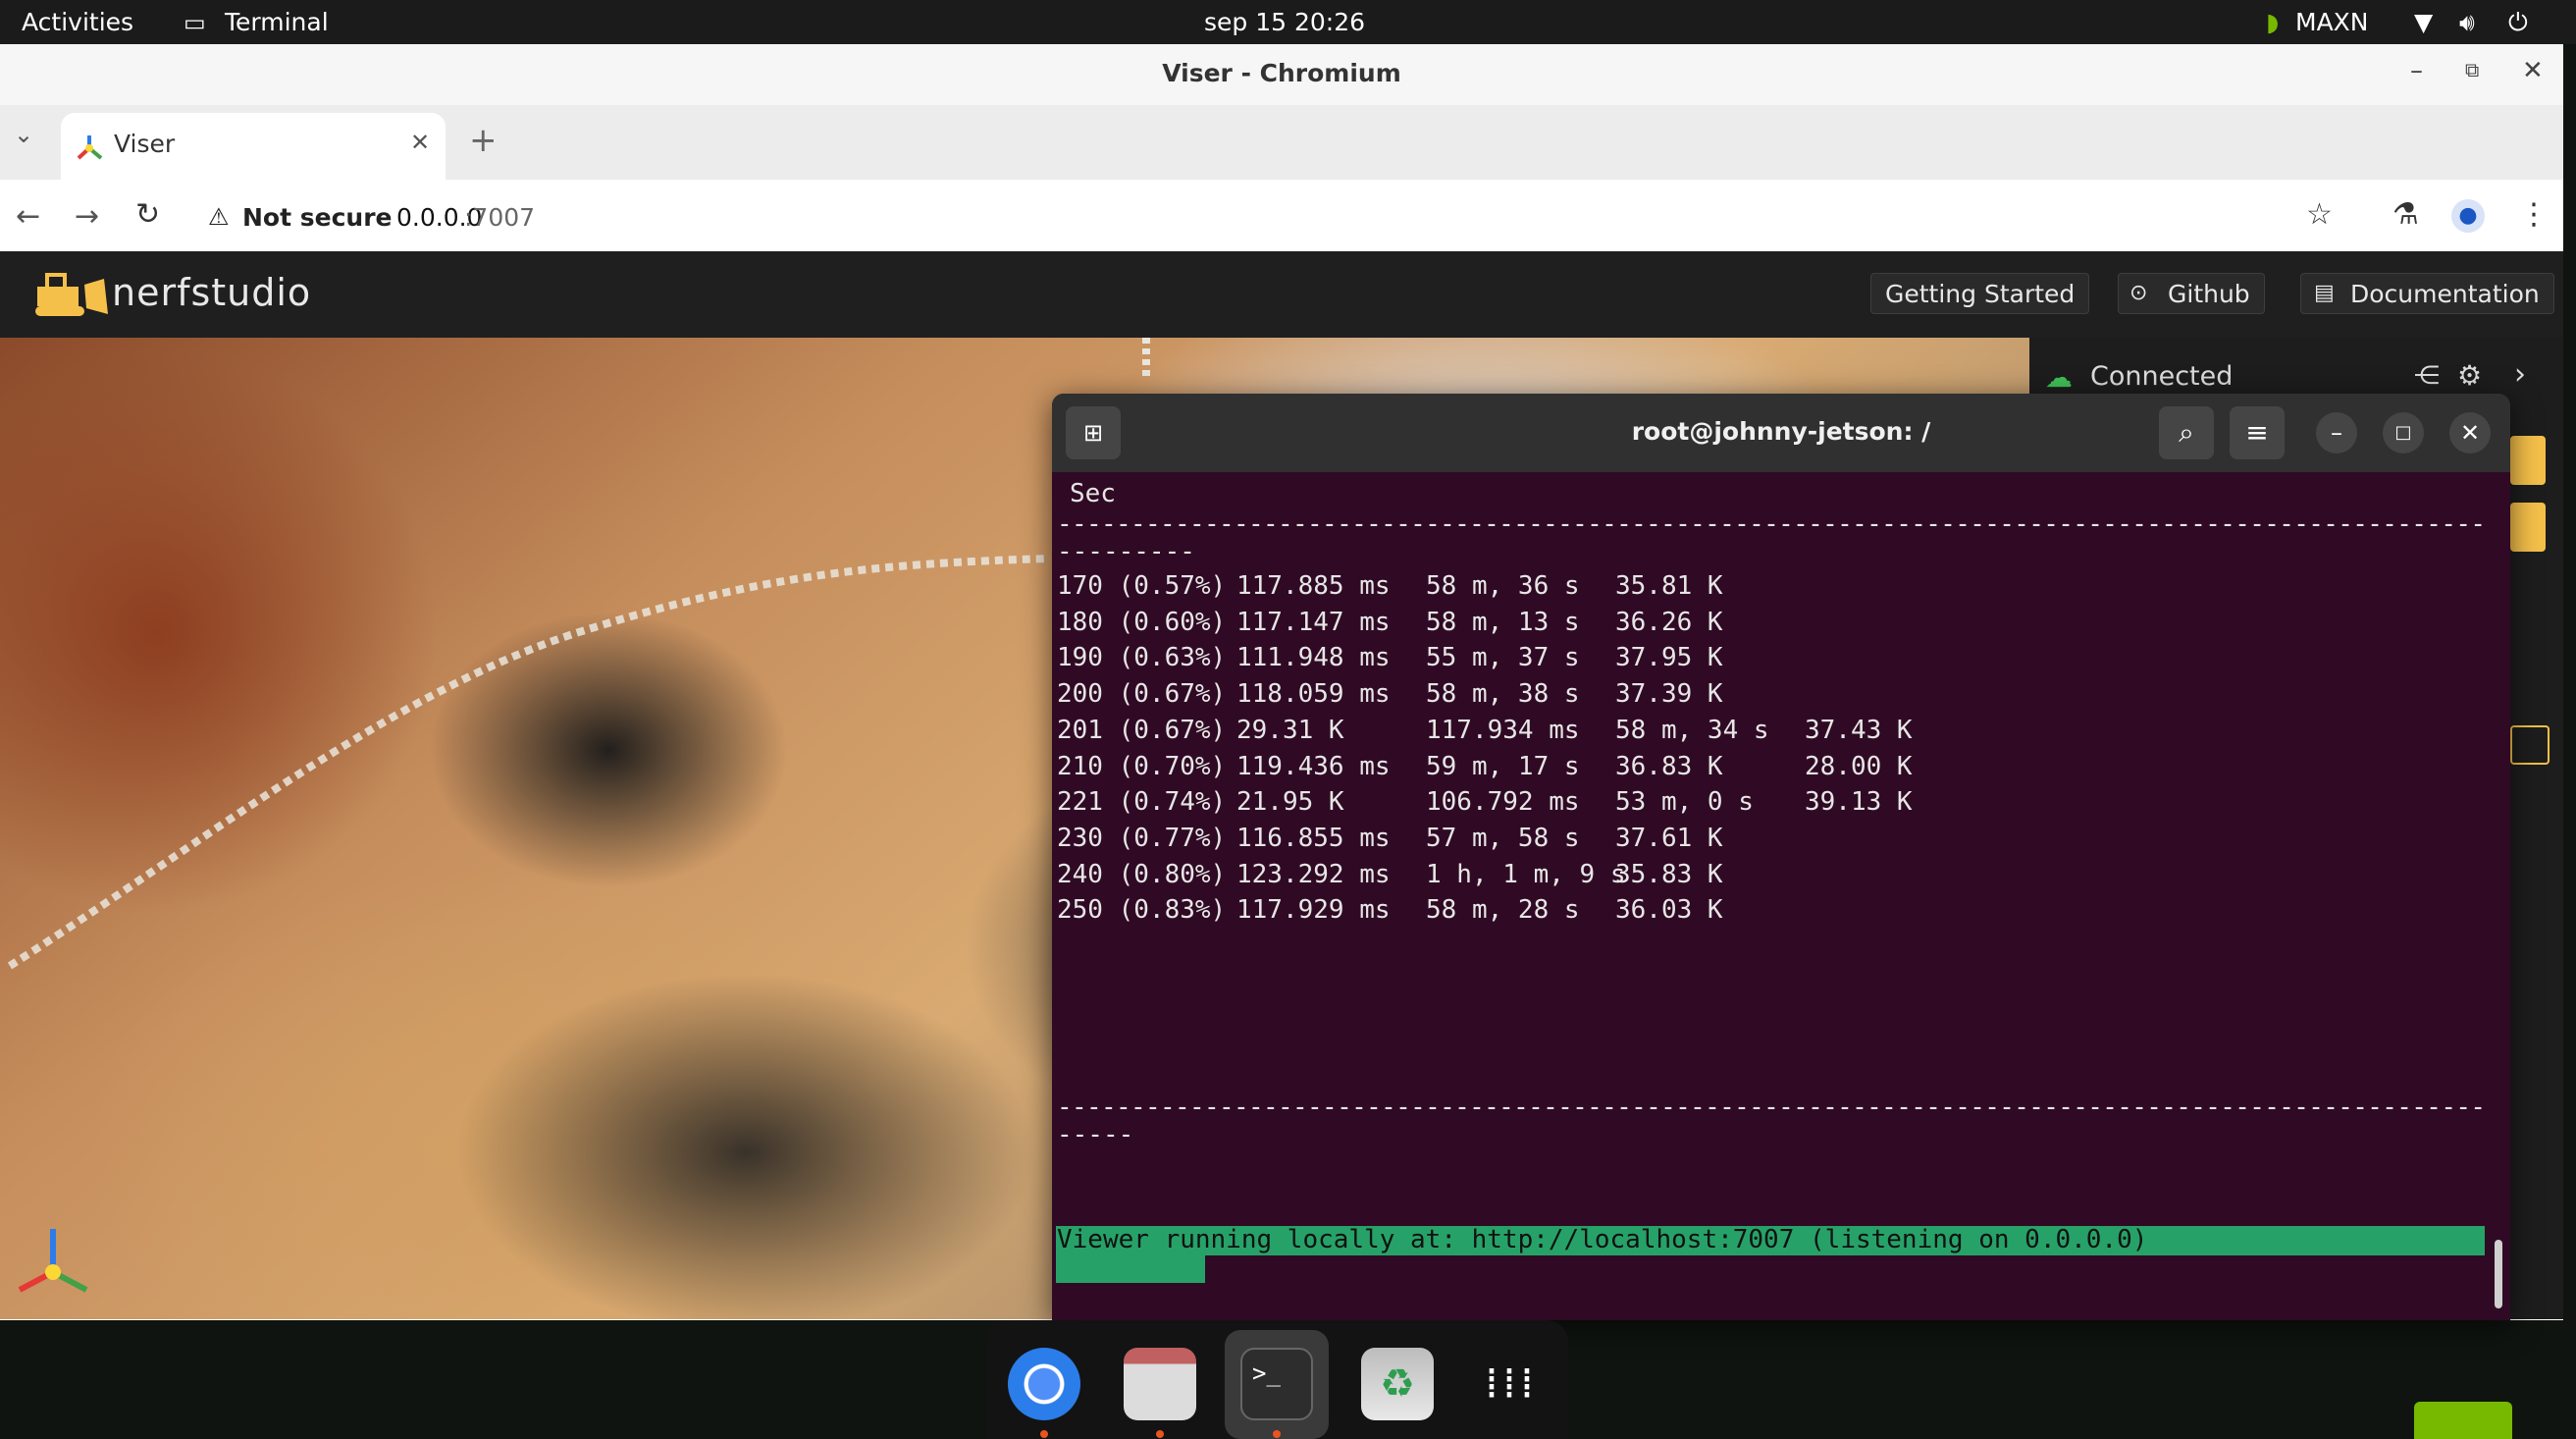 The width and height of the screenshot is (2576, 1439). I want to click on table-cell-c2: 116.855 ms, so click(1313, 838).